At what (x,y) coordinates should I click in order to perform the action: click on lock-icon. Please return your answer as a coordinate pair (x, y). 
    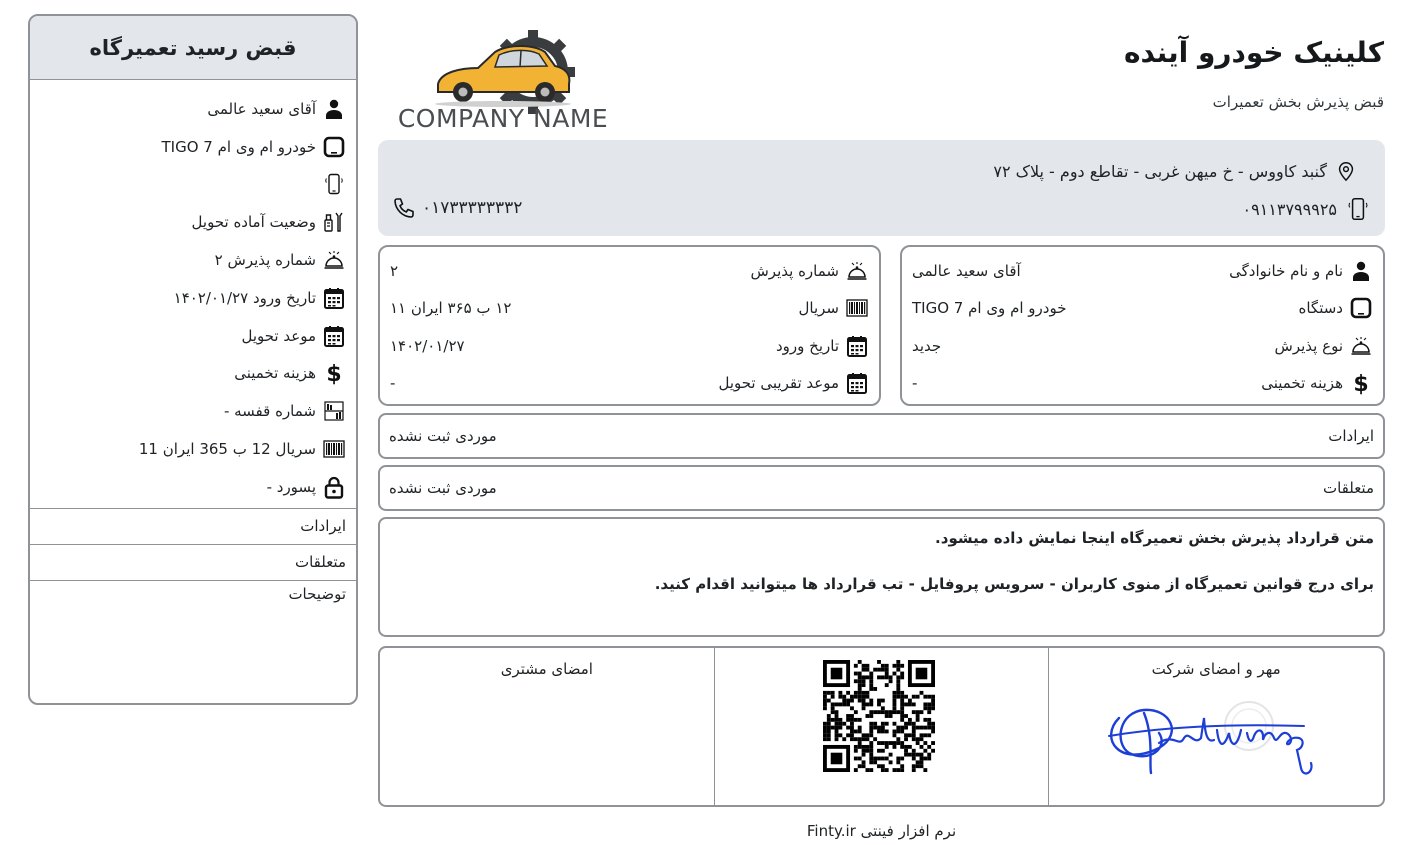
    Looking at the image, I should click on (334, 487).